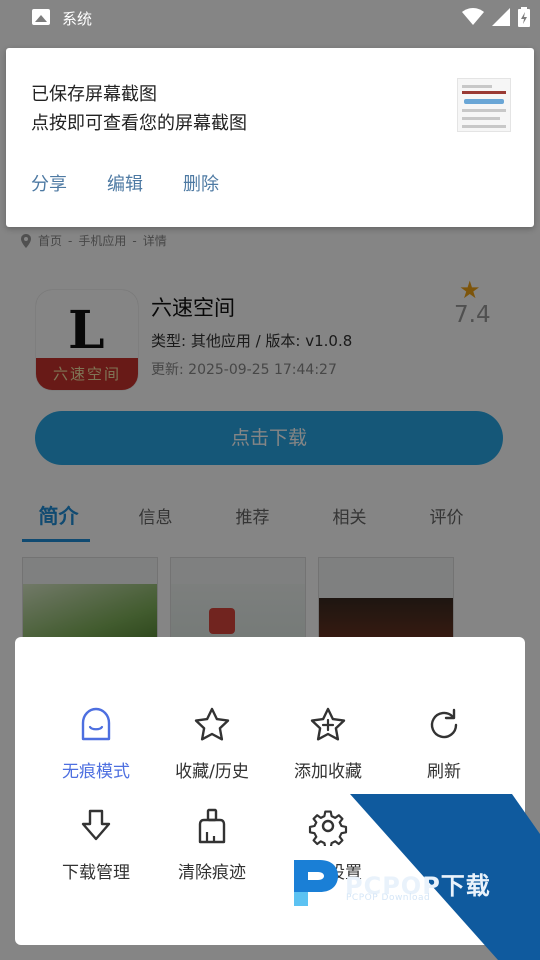 The width and height of the screenshot is (540, 960). What do you see at coordinates (444, 723) in the screenshot?
I see `refresh-icon` at bounding box center [444, 723].